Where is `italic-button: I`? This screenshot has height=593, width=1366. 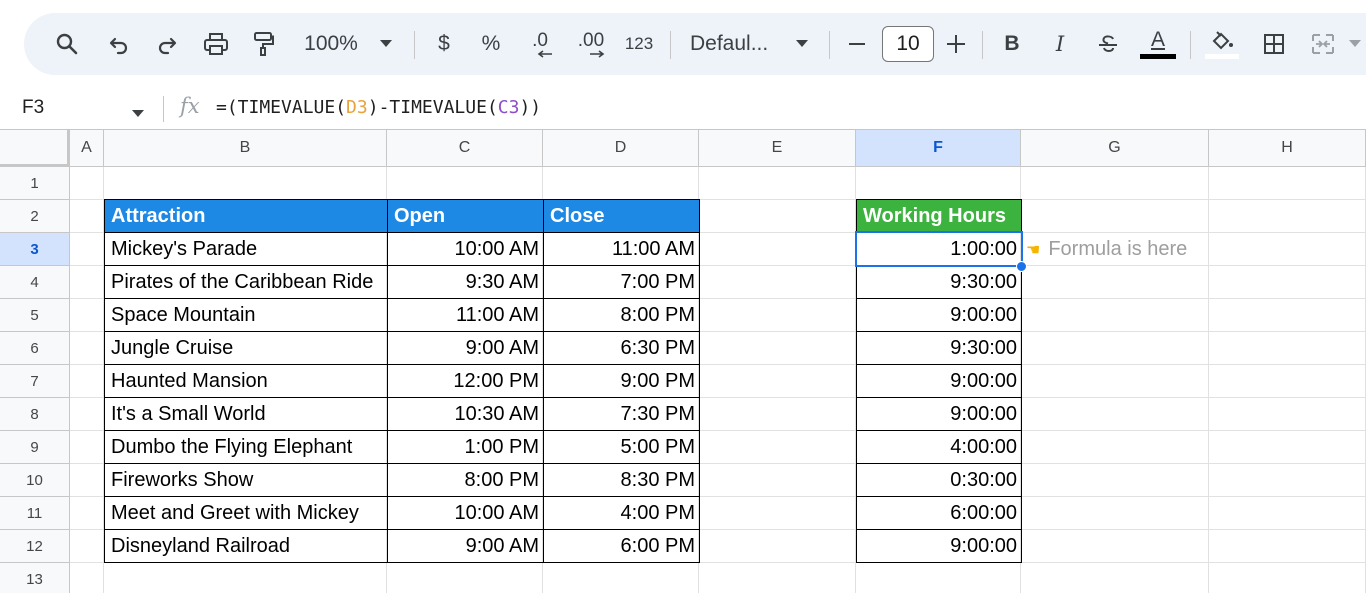 italic-button: I is located at coordinates (1060, 44).